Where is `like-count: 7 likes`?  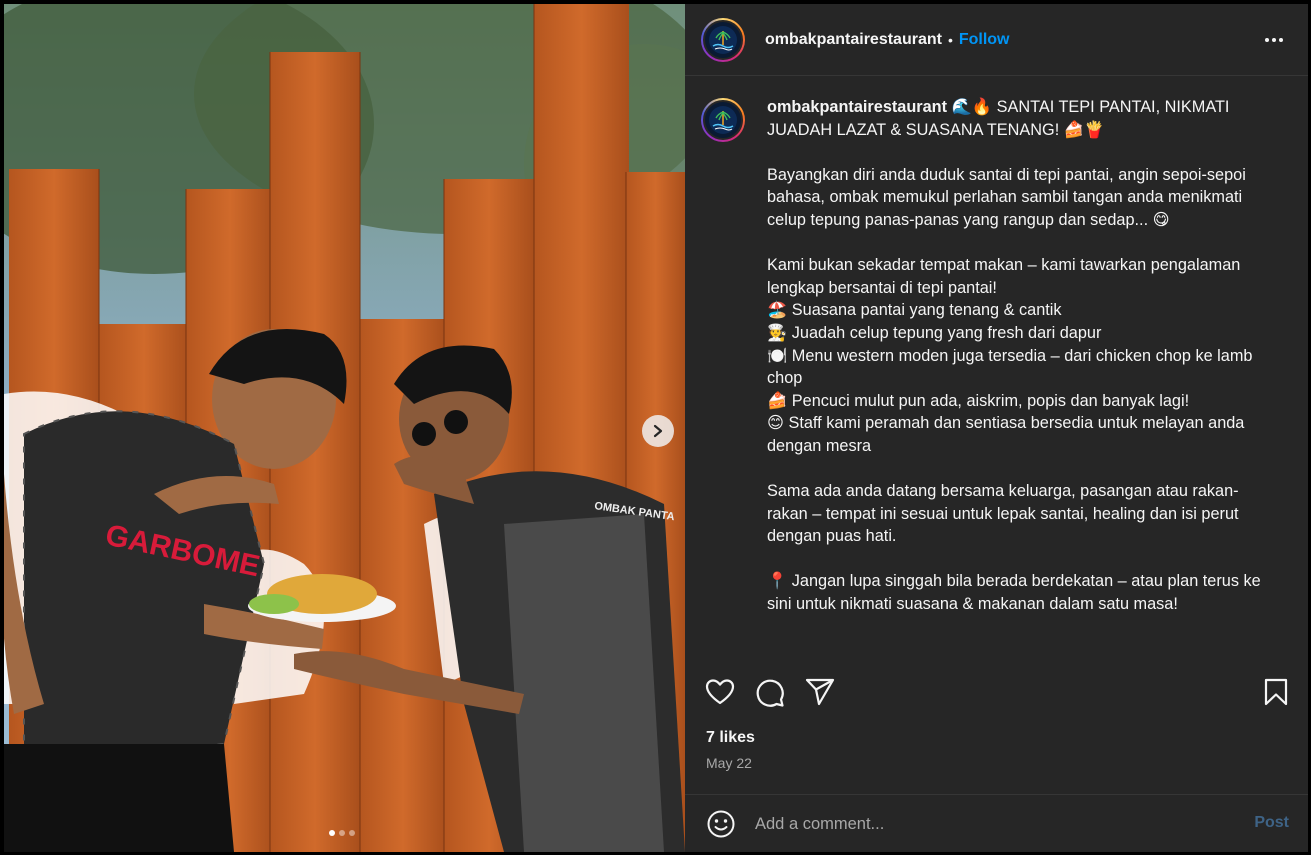 like-count: 7 likes is located at coordinates (730, 738).